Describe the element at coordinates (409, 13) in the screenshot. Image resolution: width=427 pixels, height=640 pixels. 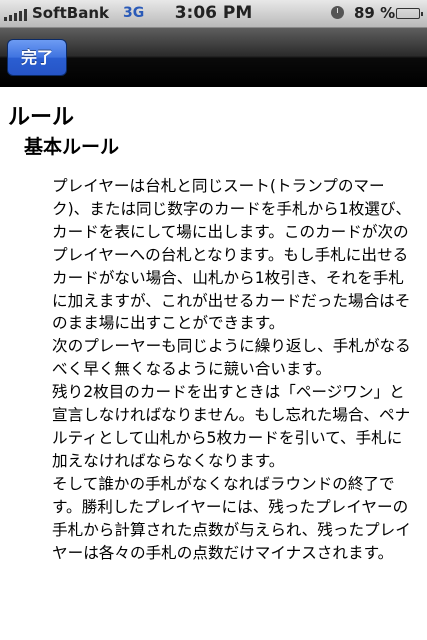
I see `battery-icon` at that location.